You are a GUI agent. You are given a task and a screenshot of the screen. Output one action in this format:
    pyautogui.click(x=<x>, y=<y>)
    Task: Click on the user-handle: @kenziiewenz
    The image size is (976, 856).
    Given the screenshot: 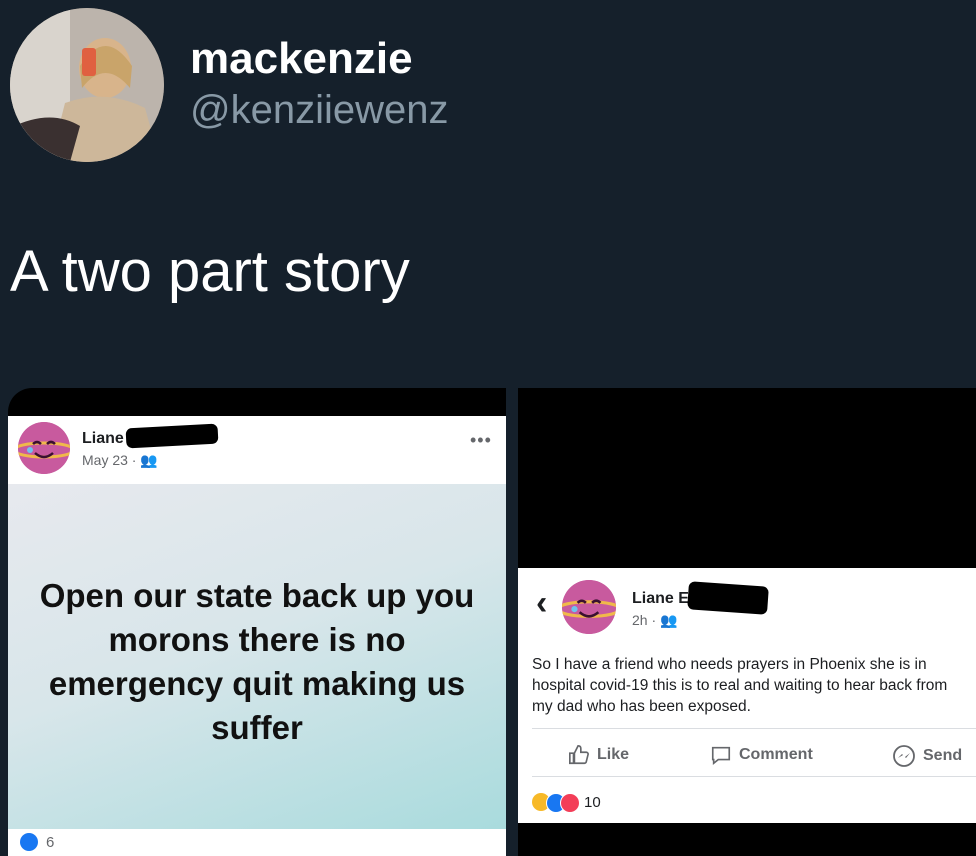 What is the action you would take?
    pyautogui.click(x=319, y=110)
    